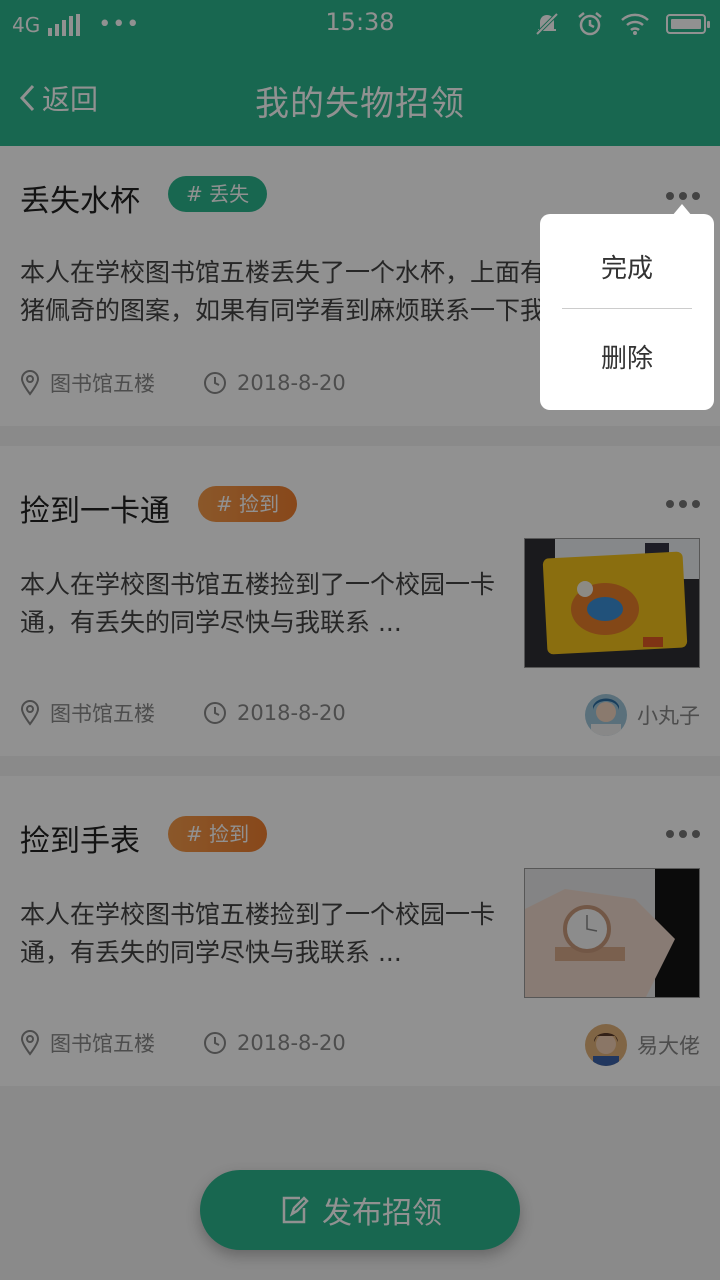 This screenshot has width=720, height=1280. Describe the element at coordinates (627, 312) in the screenshot. I see `action-menu: 完成 删除` at that location.